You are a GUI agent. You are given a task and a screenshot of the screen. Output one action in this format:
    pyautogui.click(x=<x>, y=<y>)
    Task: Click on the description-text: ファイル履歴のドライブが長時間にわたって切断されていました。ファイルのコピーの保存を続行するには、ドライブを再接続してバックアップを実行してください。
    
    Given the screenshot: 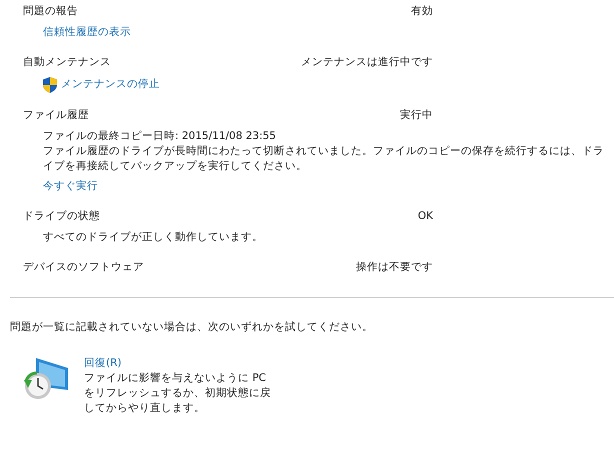 What is the action you would take?
    pyautogui.click(x=324, y=159)
    